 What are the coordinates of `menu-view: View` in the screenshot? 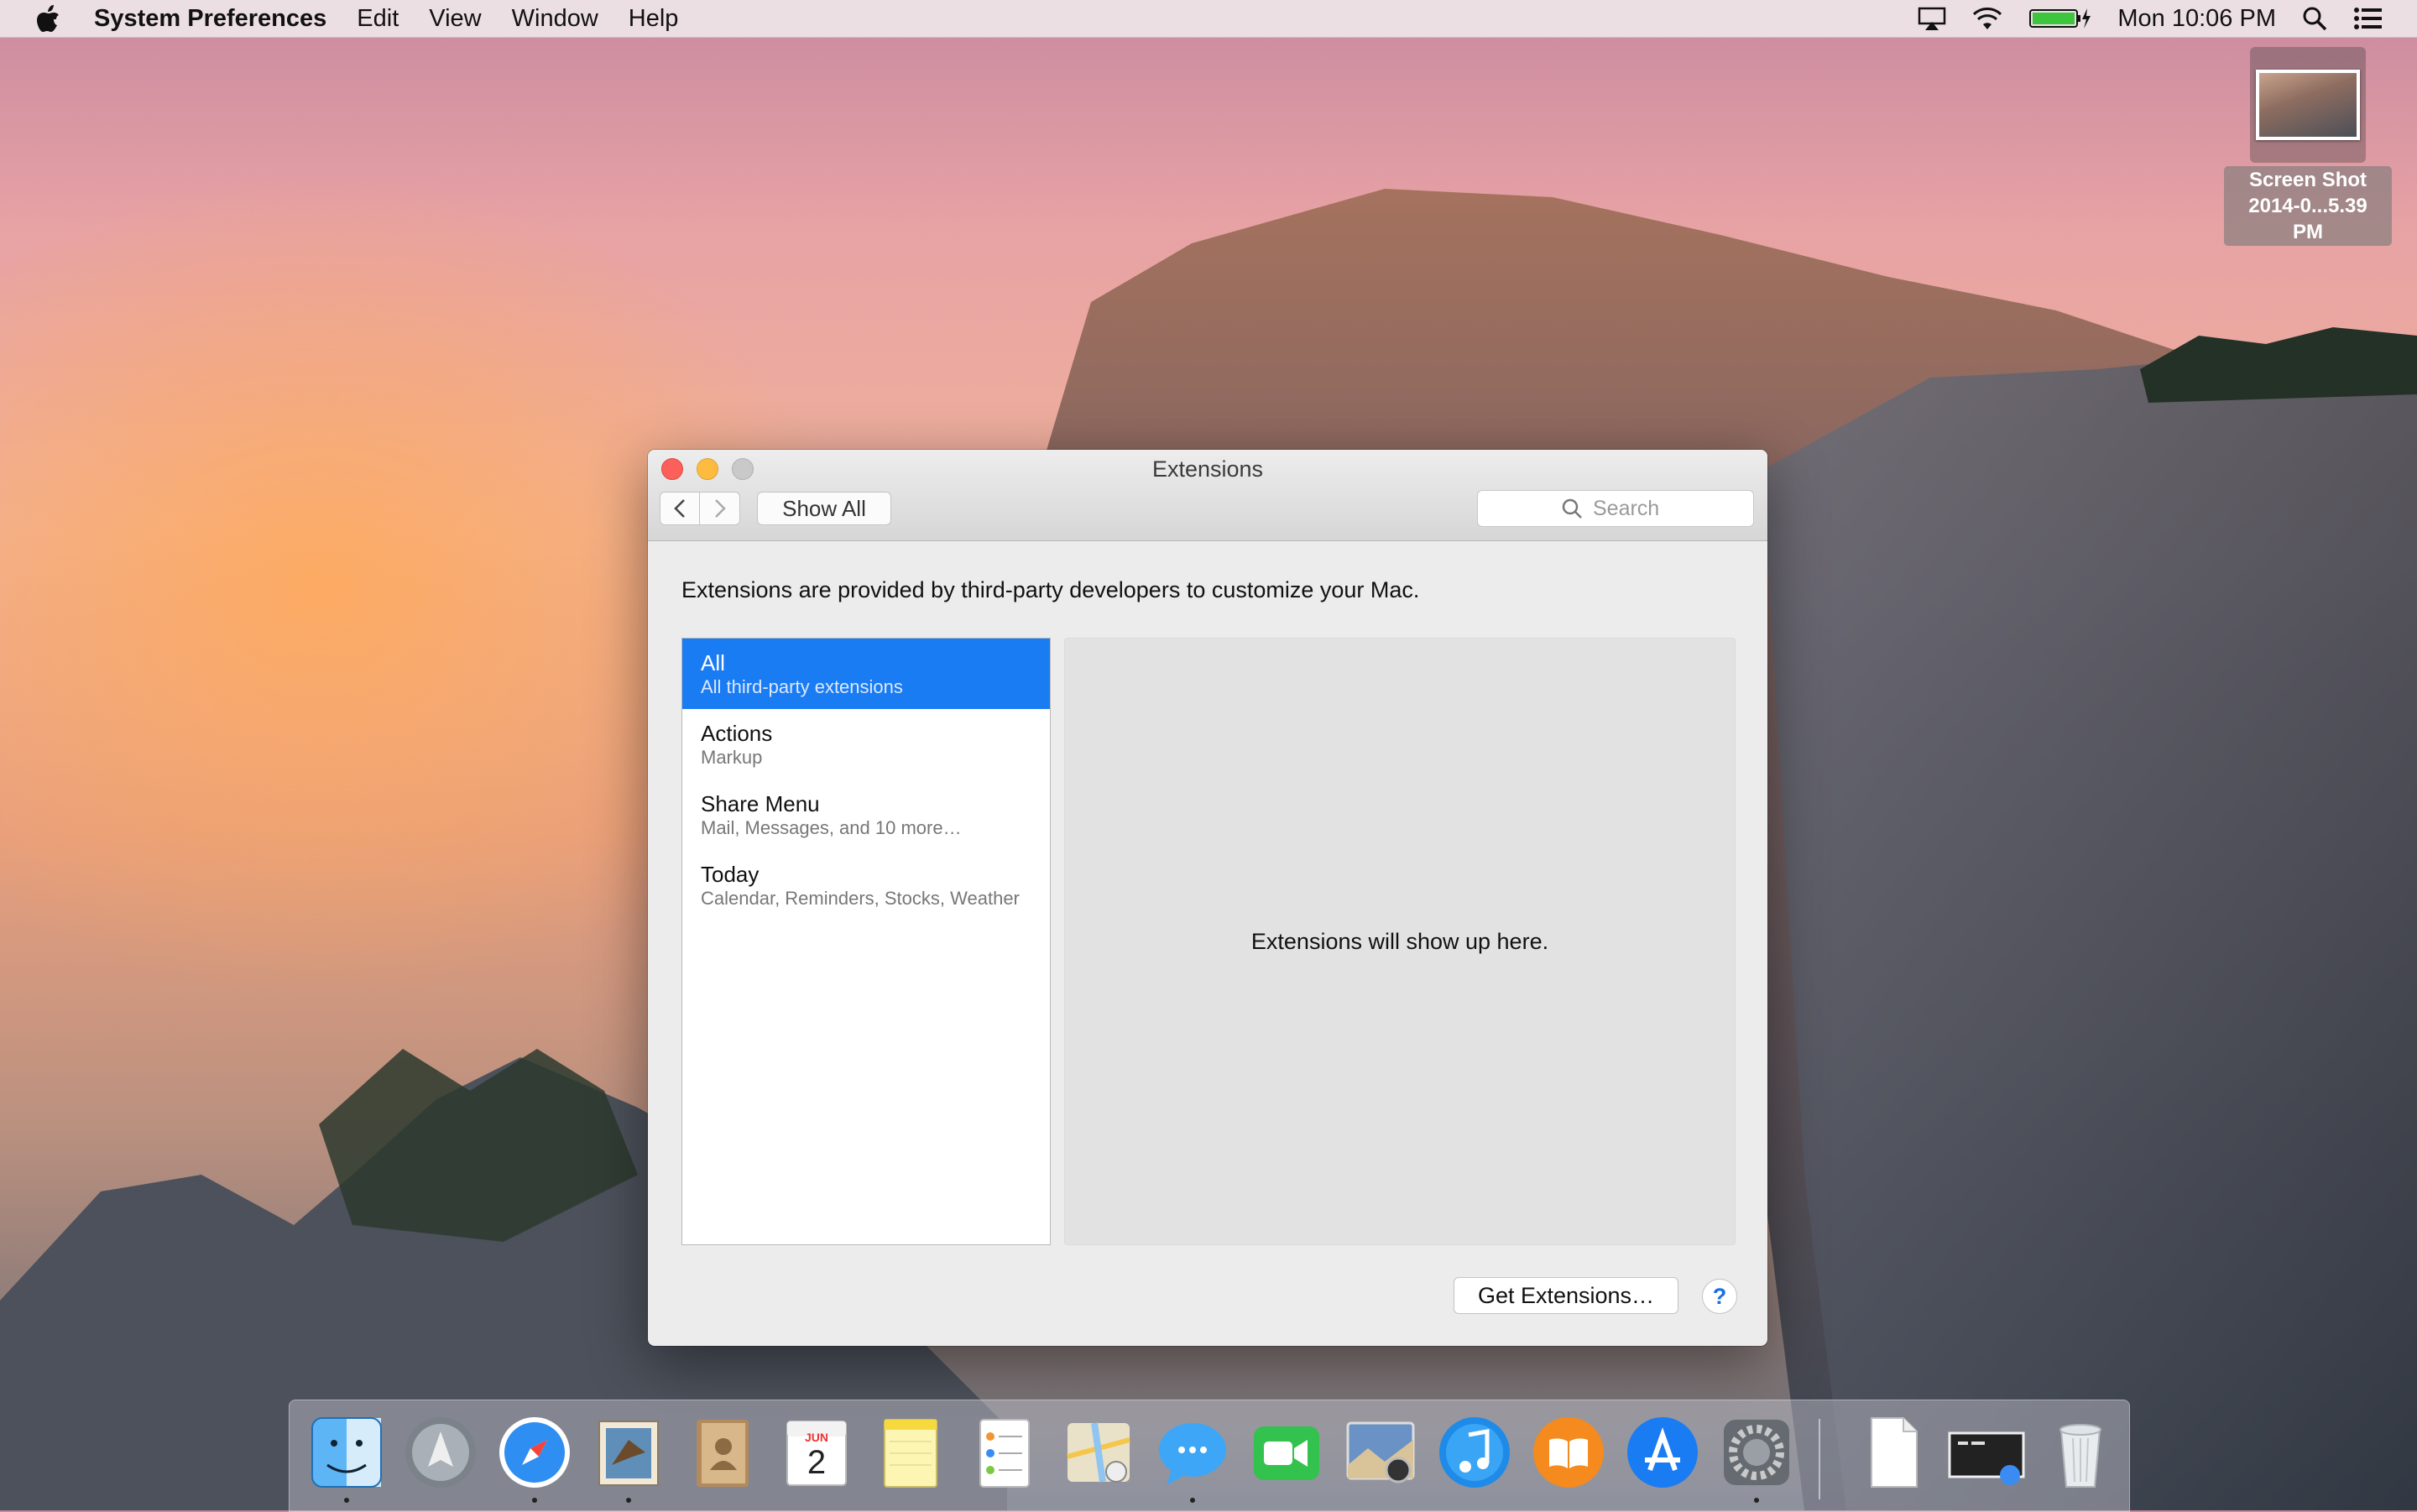 It's located at (455, 19).